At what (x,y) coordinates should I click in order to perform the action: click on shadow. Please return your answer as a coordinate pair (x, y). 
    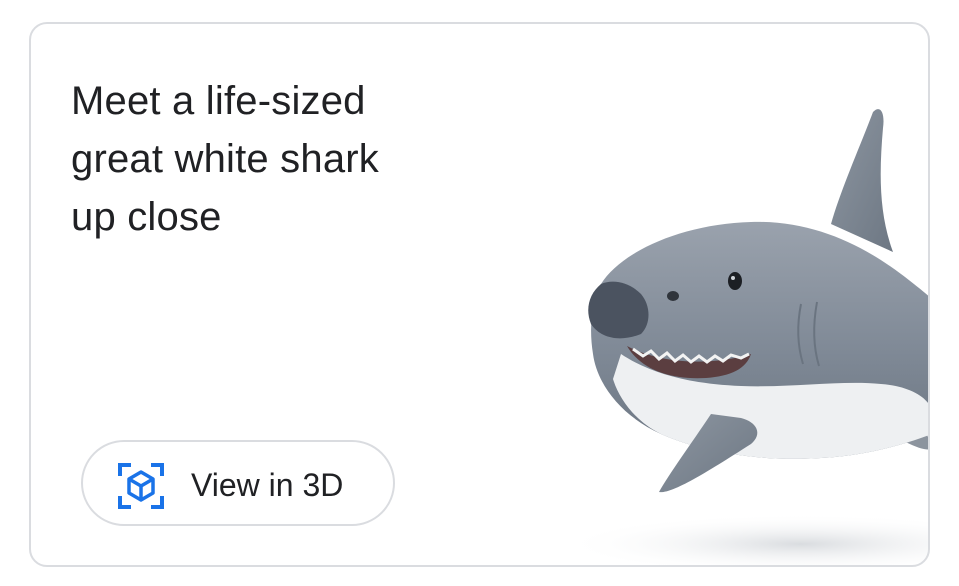
    Looking at the image, I should click on (744, 539).